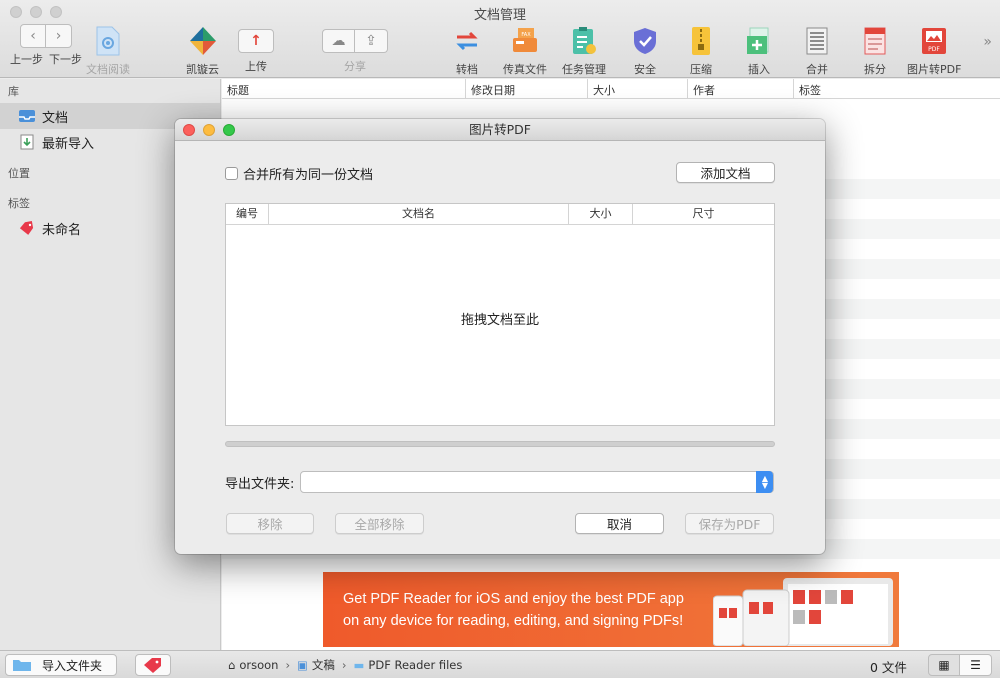 The height and width of the screenshot is (678, 1000). I want to click on home-icon: ⌂, so click(232, 665).